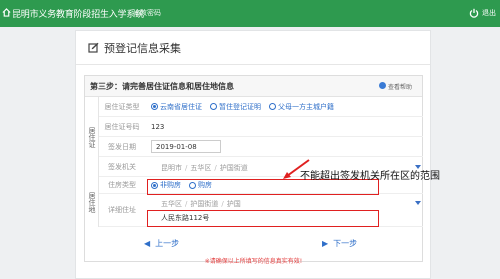 Image resolution: width=500 pixels, height=279 pixels. Describe the element at coordinates (176, 107) in the screenshot. I see `radio-yunnan-permit: 云南省居住证` at that location.